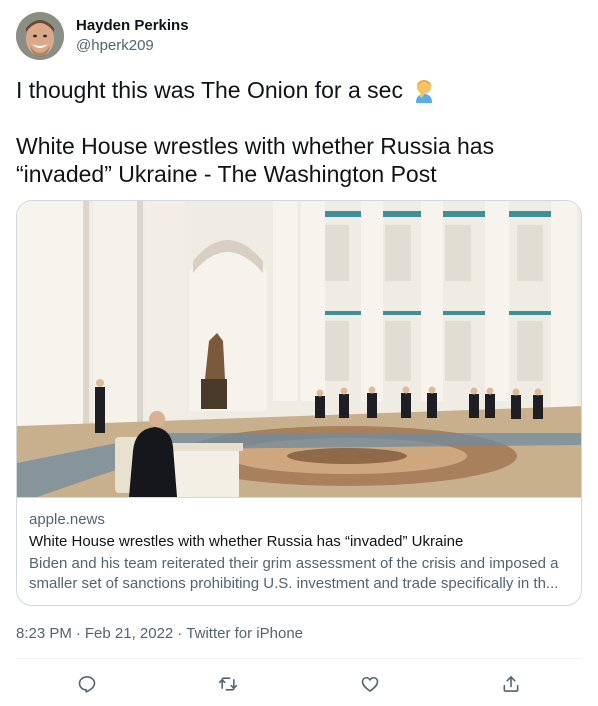 This screenshot has width=598, height=706. What do you see at coordinates (299, 658) in the screenshot?
I see `divider` at bounding box center [299, 658].